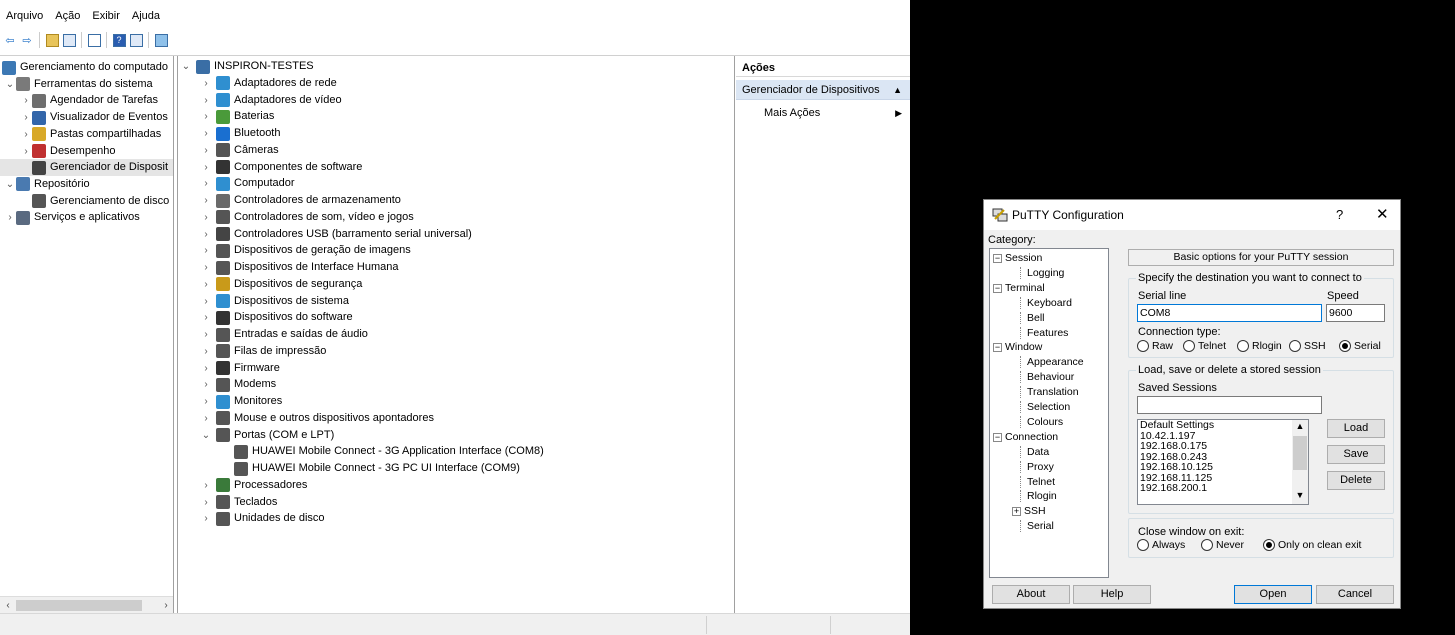 Image resolution: width=1455 pixels, height=635 pixels. I want to click on connection-type-radio: Serial, so click(1360, 346).